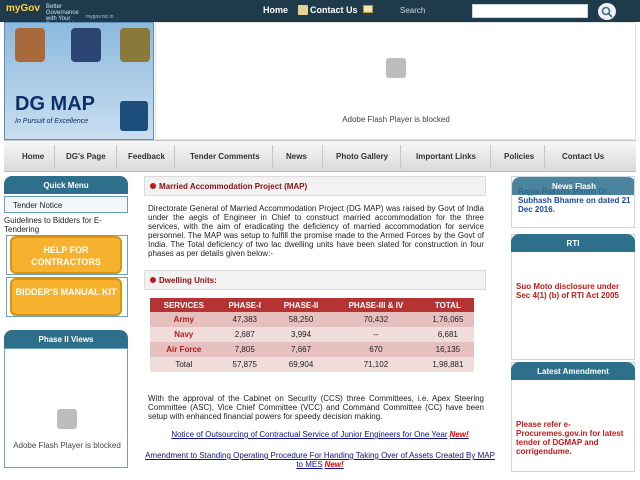 The width and height of the screenshot is (640, 480). I want to click on nav-important-links: Important Links, so click(446, 156).